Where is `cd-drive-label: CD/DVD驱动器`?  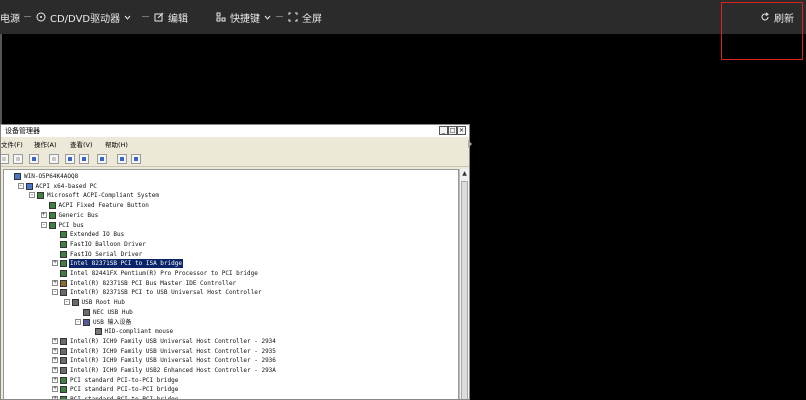
cd-drive-label: CD/DVD驱动器 is located at coordinates (85, 19).